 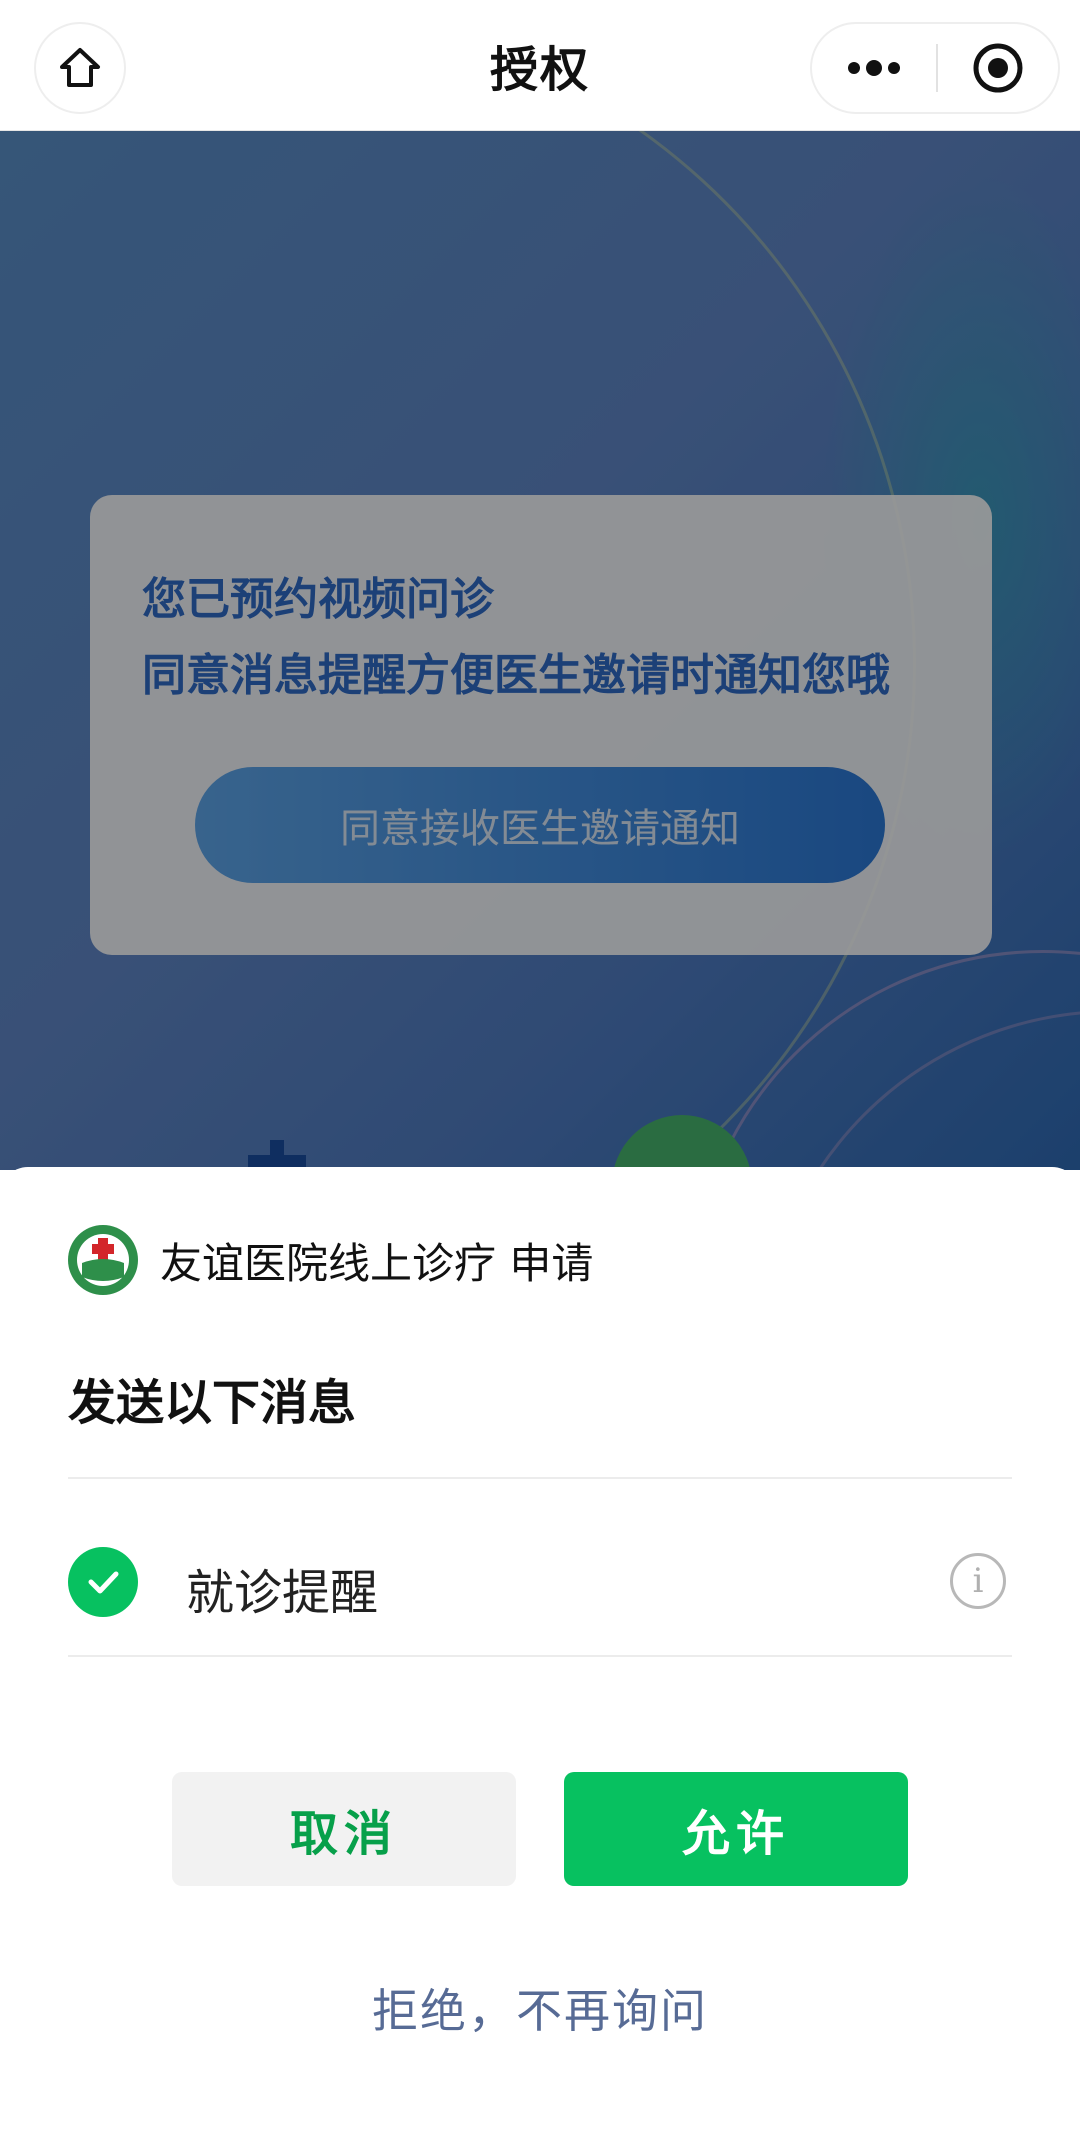 I want to click on allow-button: 允许, so click(x=736, y=1829).